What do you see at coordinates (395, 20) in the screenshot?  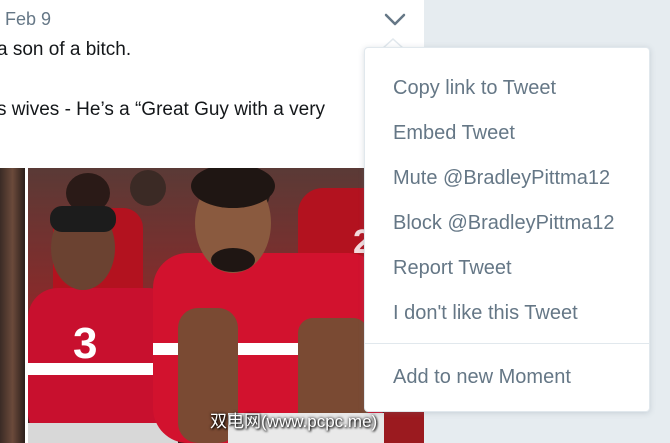 I see `chevron-down-icon` at bounding box center [395, 20].